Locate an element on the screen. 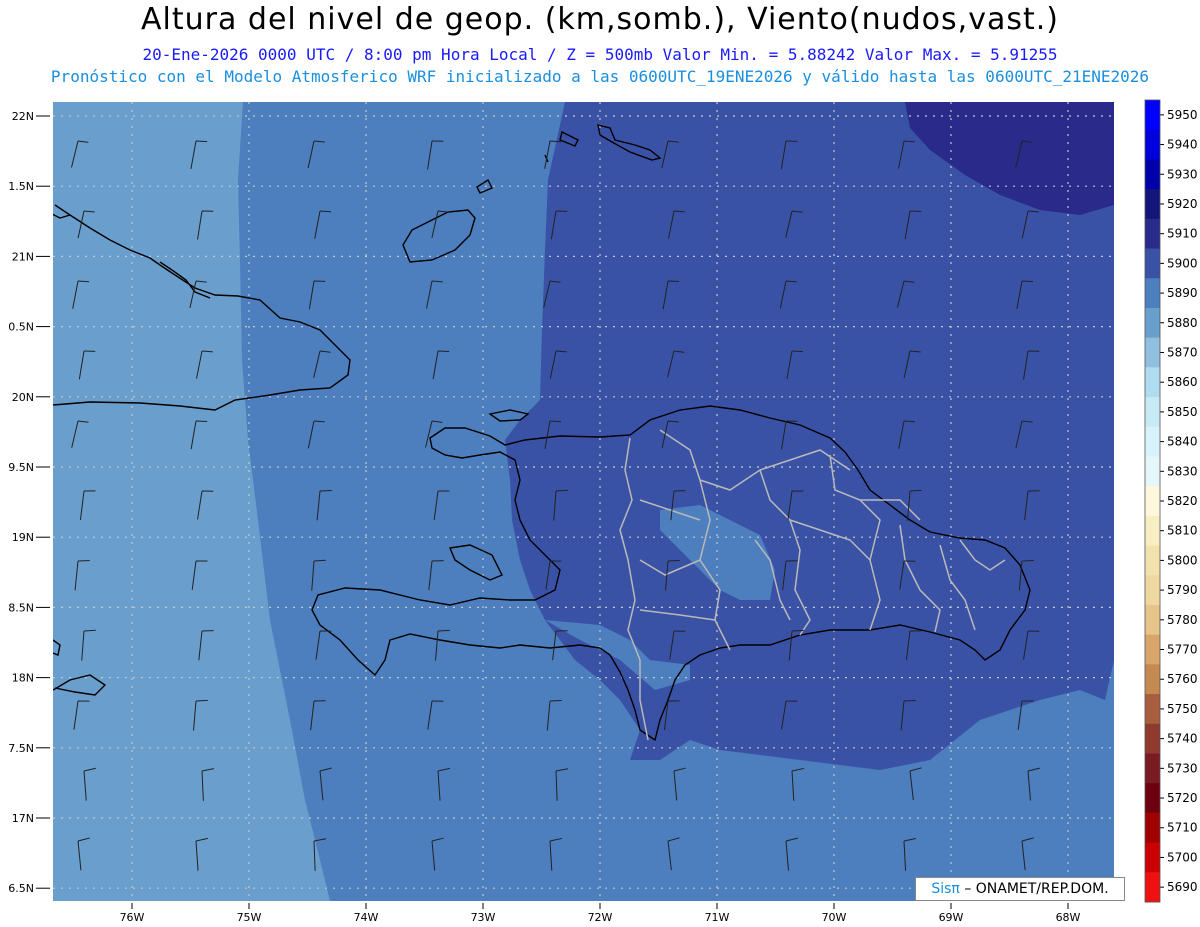 The height and width of the screenshot is (927, 1200). lat-label: 1.5N is located at coordinates (21, 186).